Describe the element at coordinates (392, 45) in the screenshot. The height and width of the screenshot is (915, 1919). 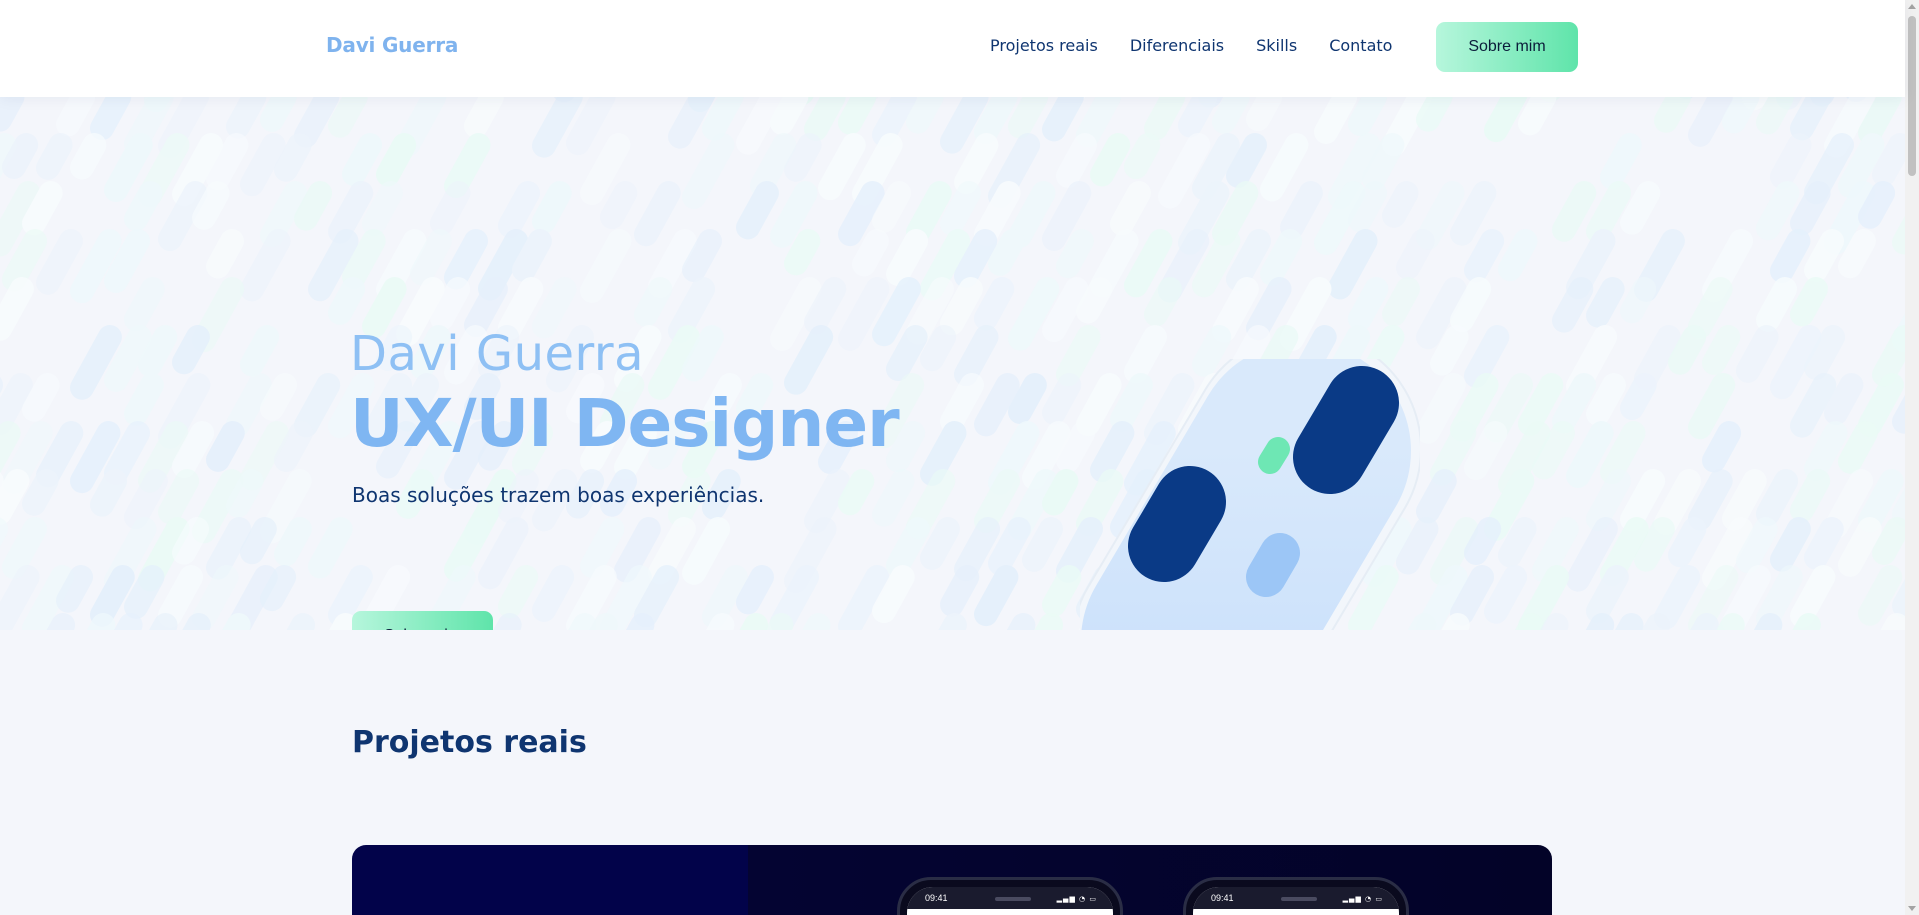
I see `logo: Davi Guerra` at that location.